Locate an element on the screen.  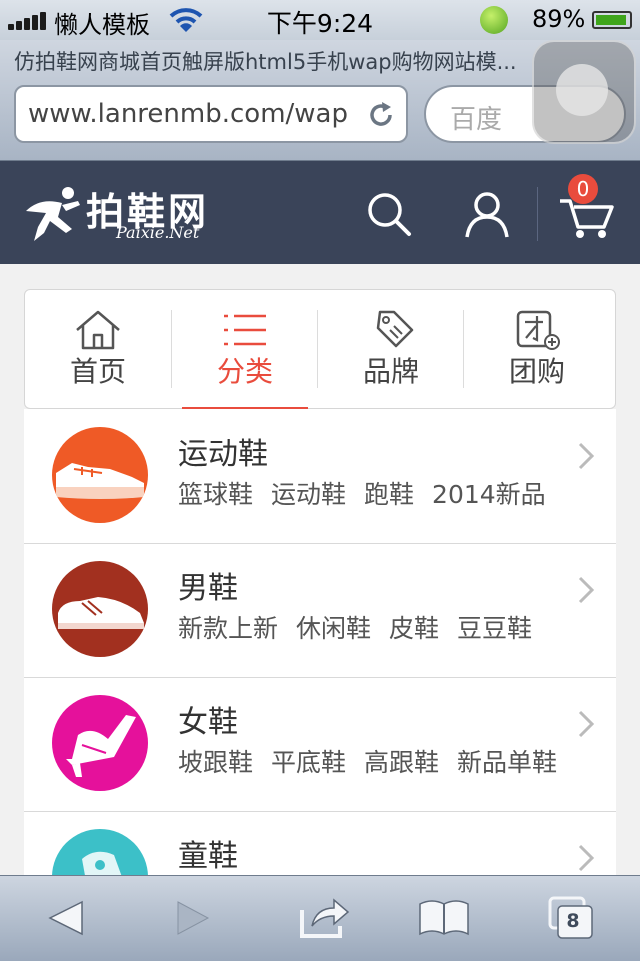
category-item-kids-shoes: 童鞋 is located at coordinates (320, 843).